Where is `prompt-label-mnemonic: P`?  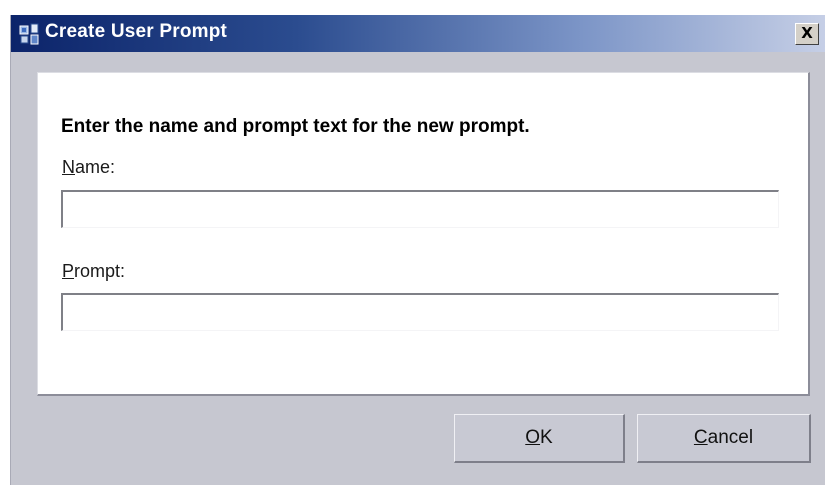 prompt-label-mnemonic: P is located at coordinates (68, 271).